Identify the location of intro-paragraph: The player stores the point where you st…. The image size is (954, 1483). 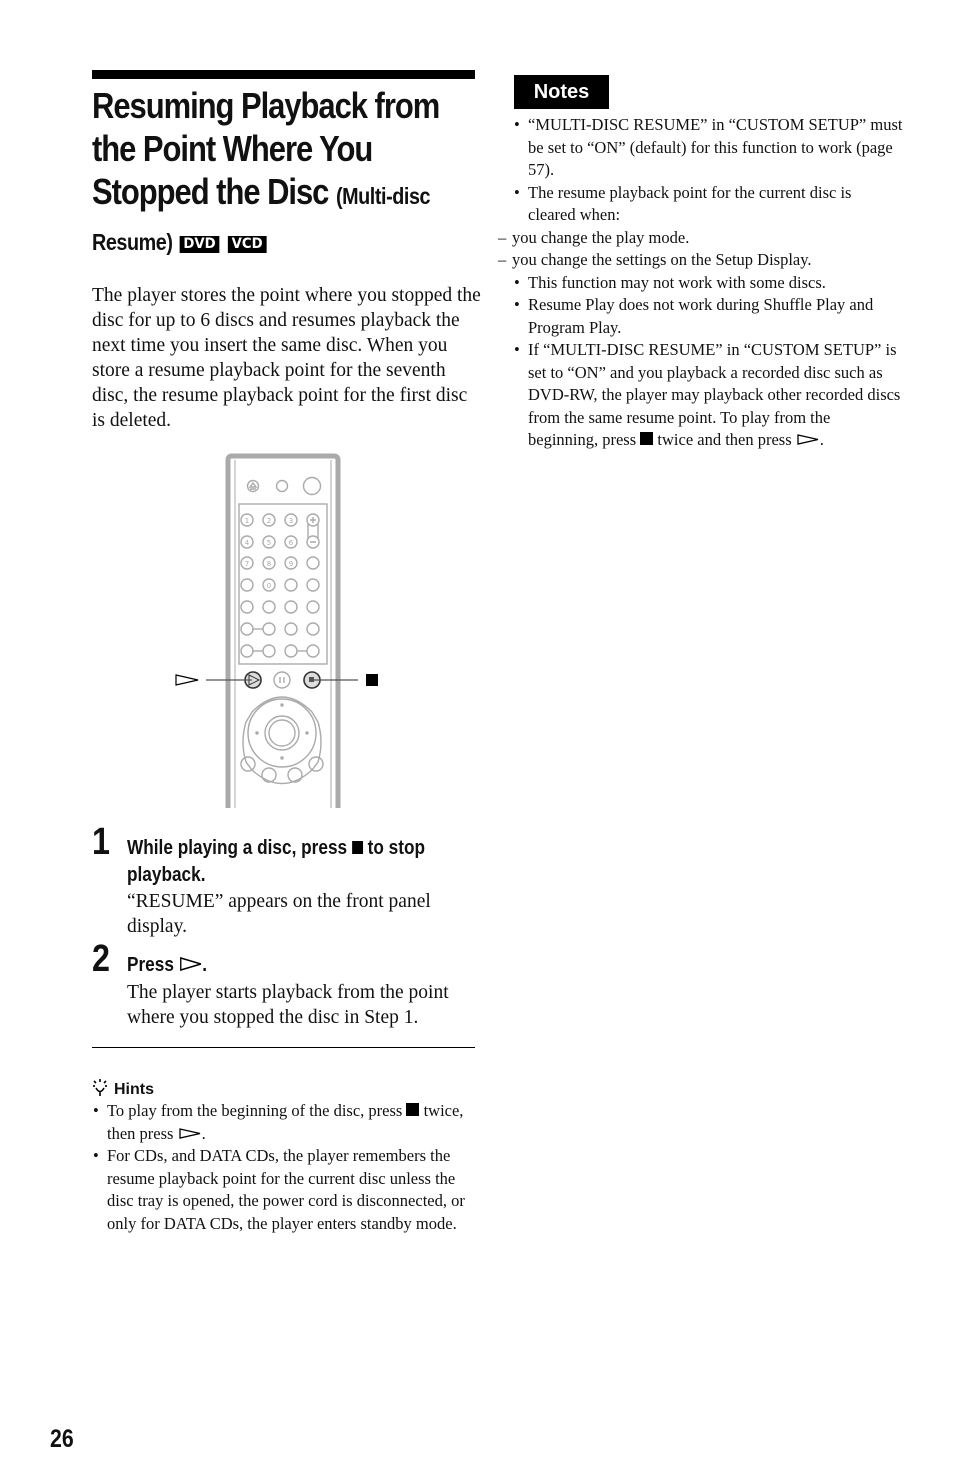
(286, 358).